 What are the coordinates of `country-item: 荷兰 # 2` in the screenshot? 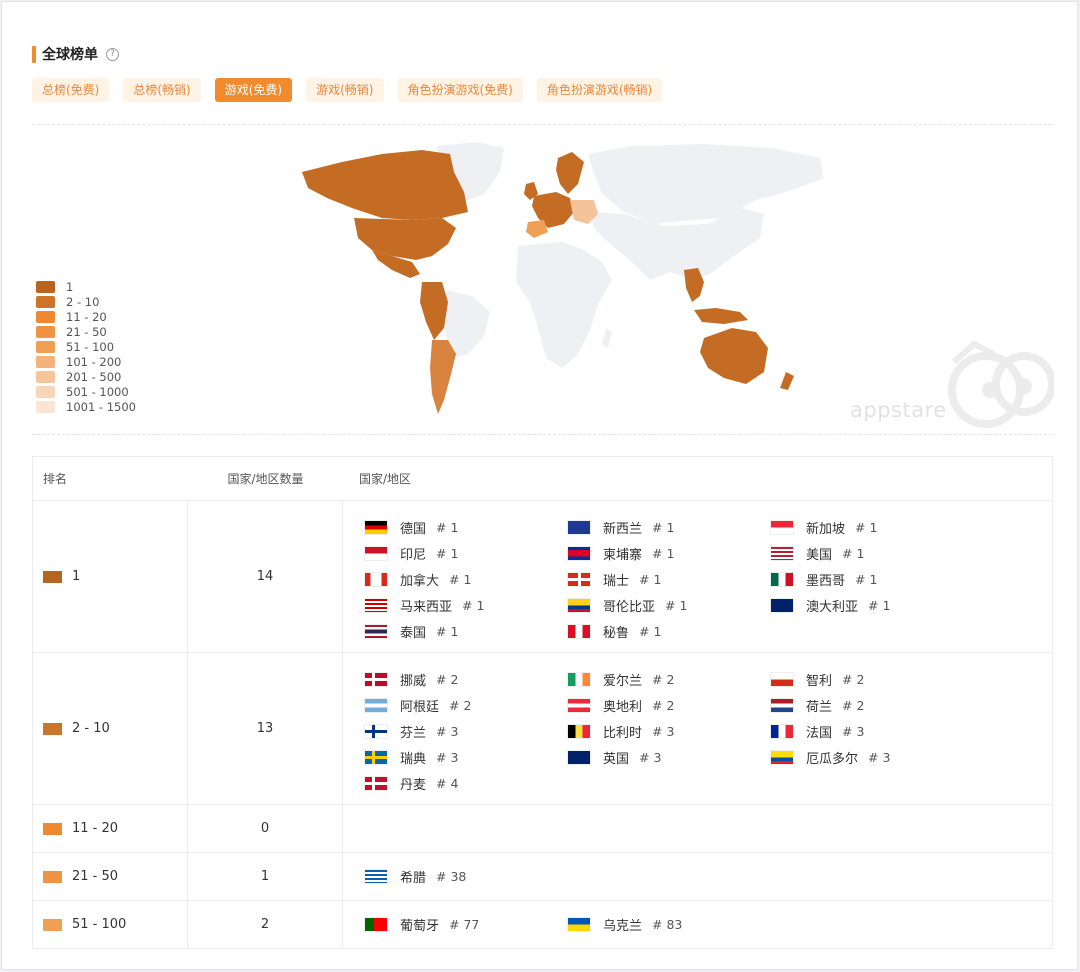 It's located at (871, 705).